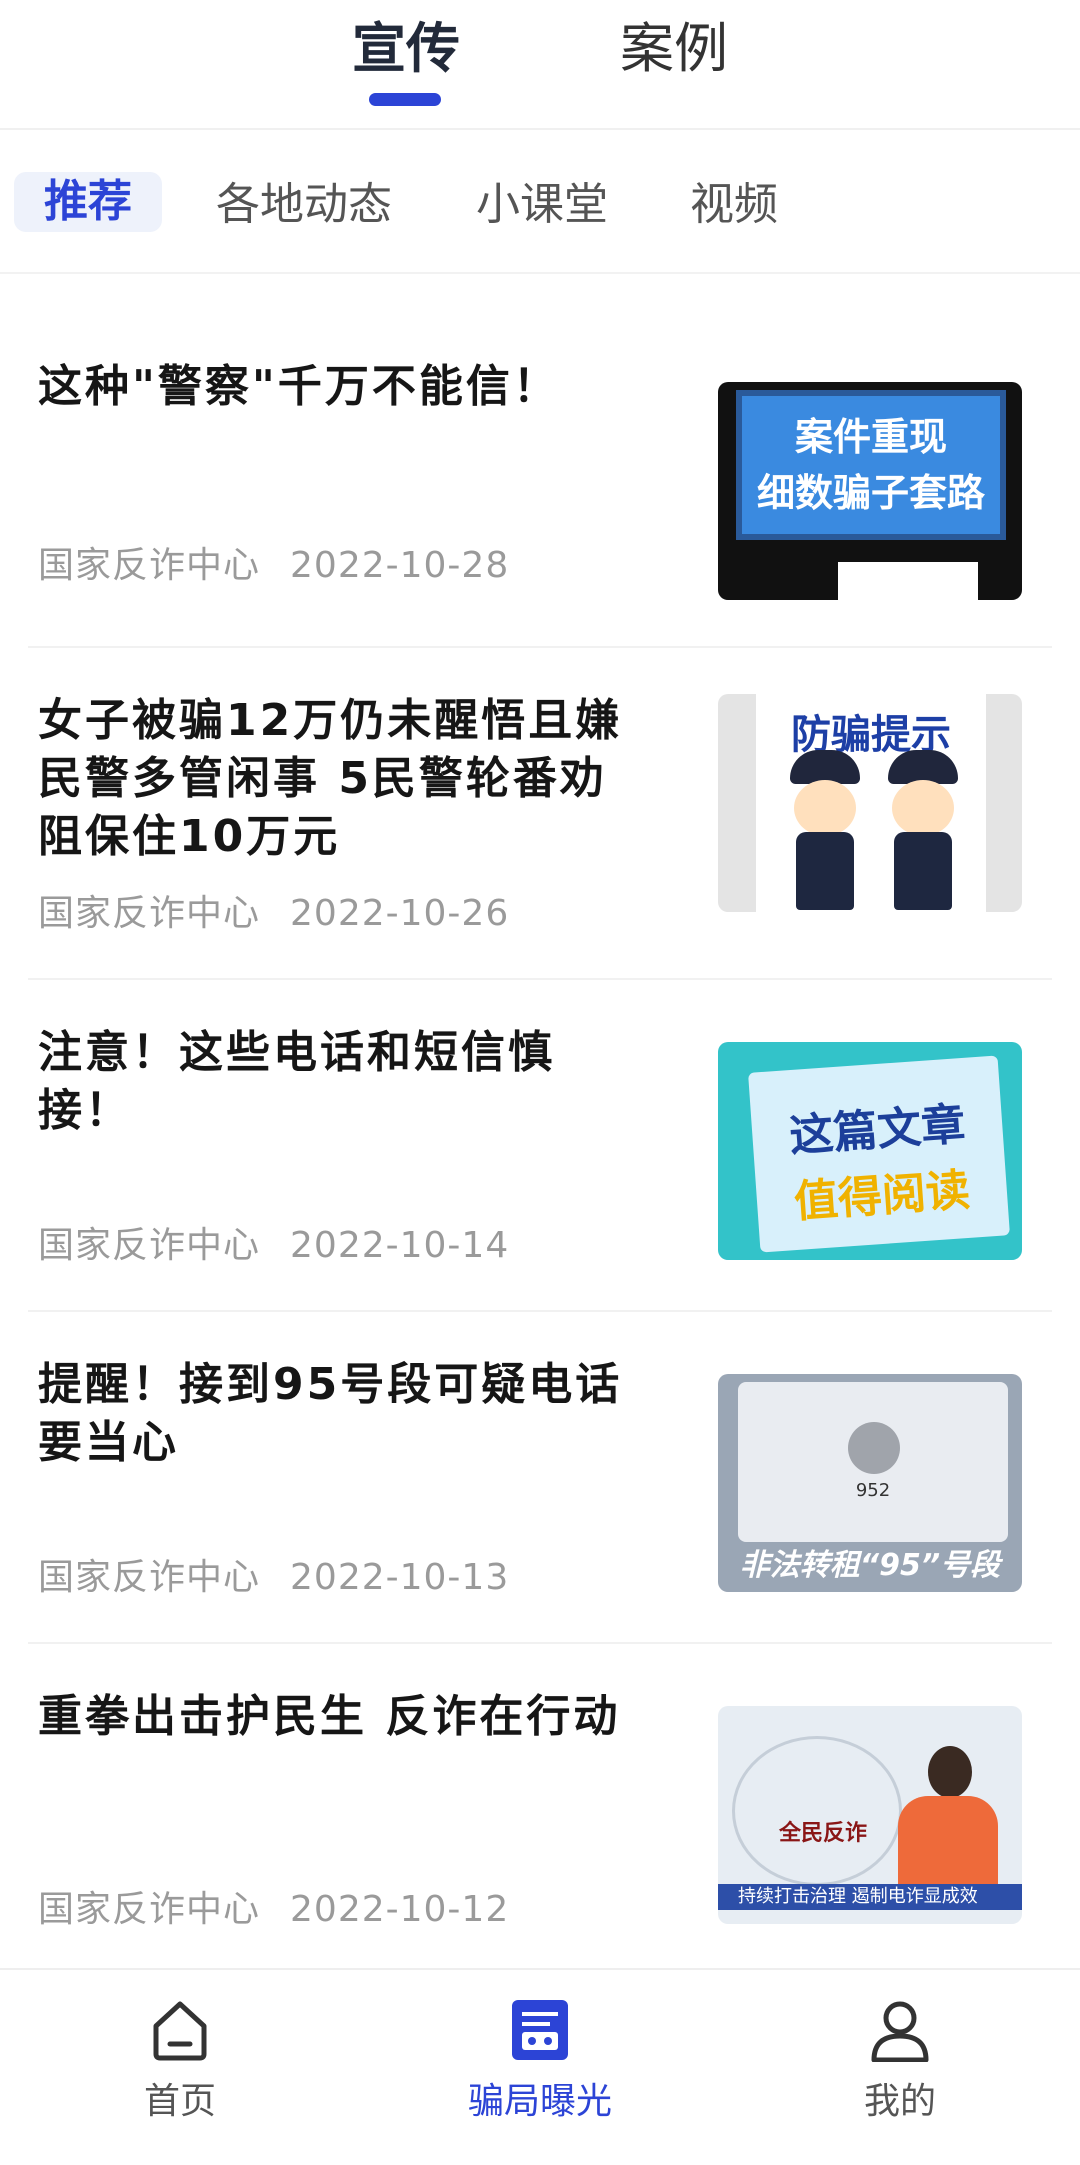  Describe the element at coordinates (674, 49) in the screenshot. I see `tab-cases: 案例` at that location.